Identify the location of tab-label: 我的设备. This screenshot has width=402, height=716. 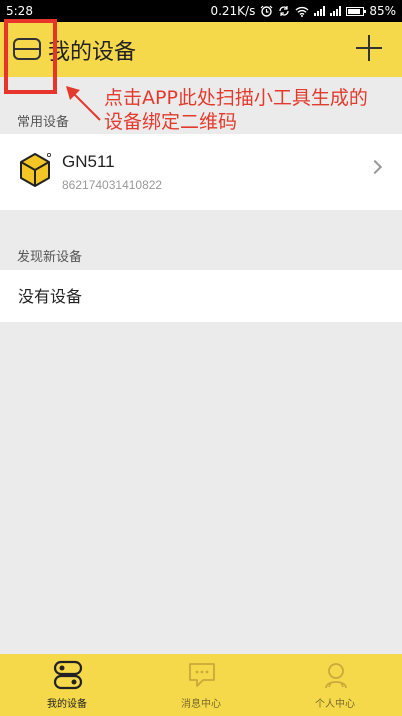
(67, 704).